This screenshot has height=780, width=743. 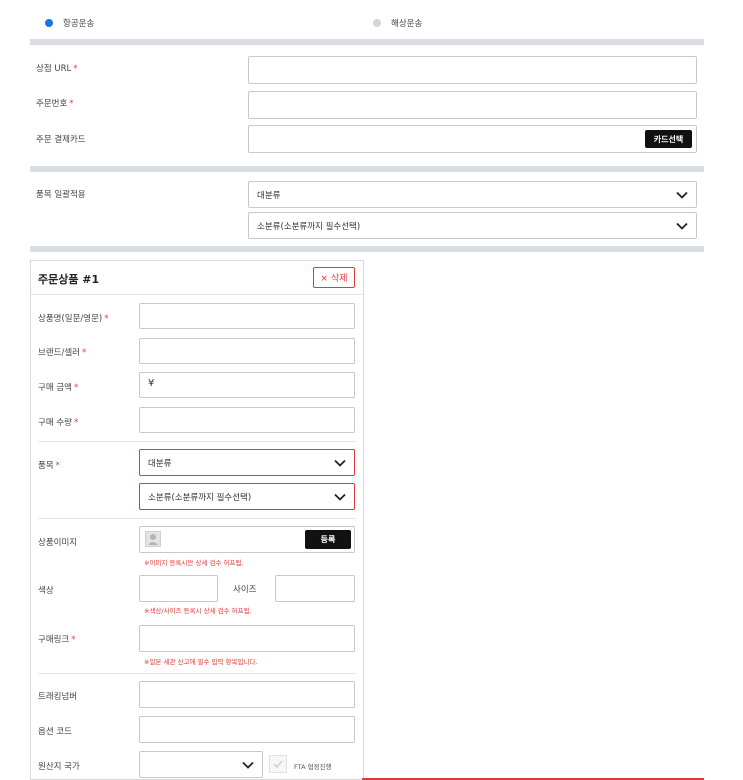 I want to click on category-label: 품목 *, so click(x=49, y=466).